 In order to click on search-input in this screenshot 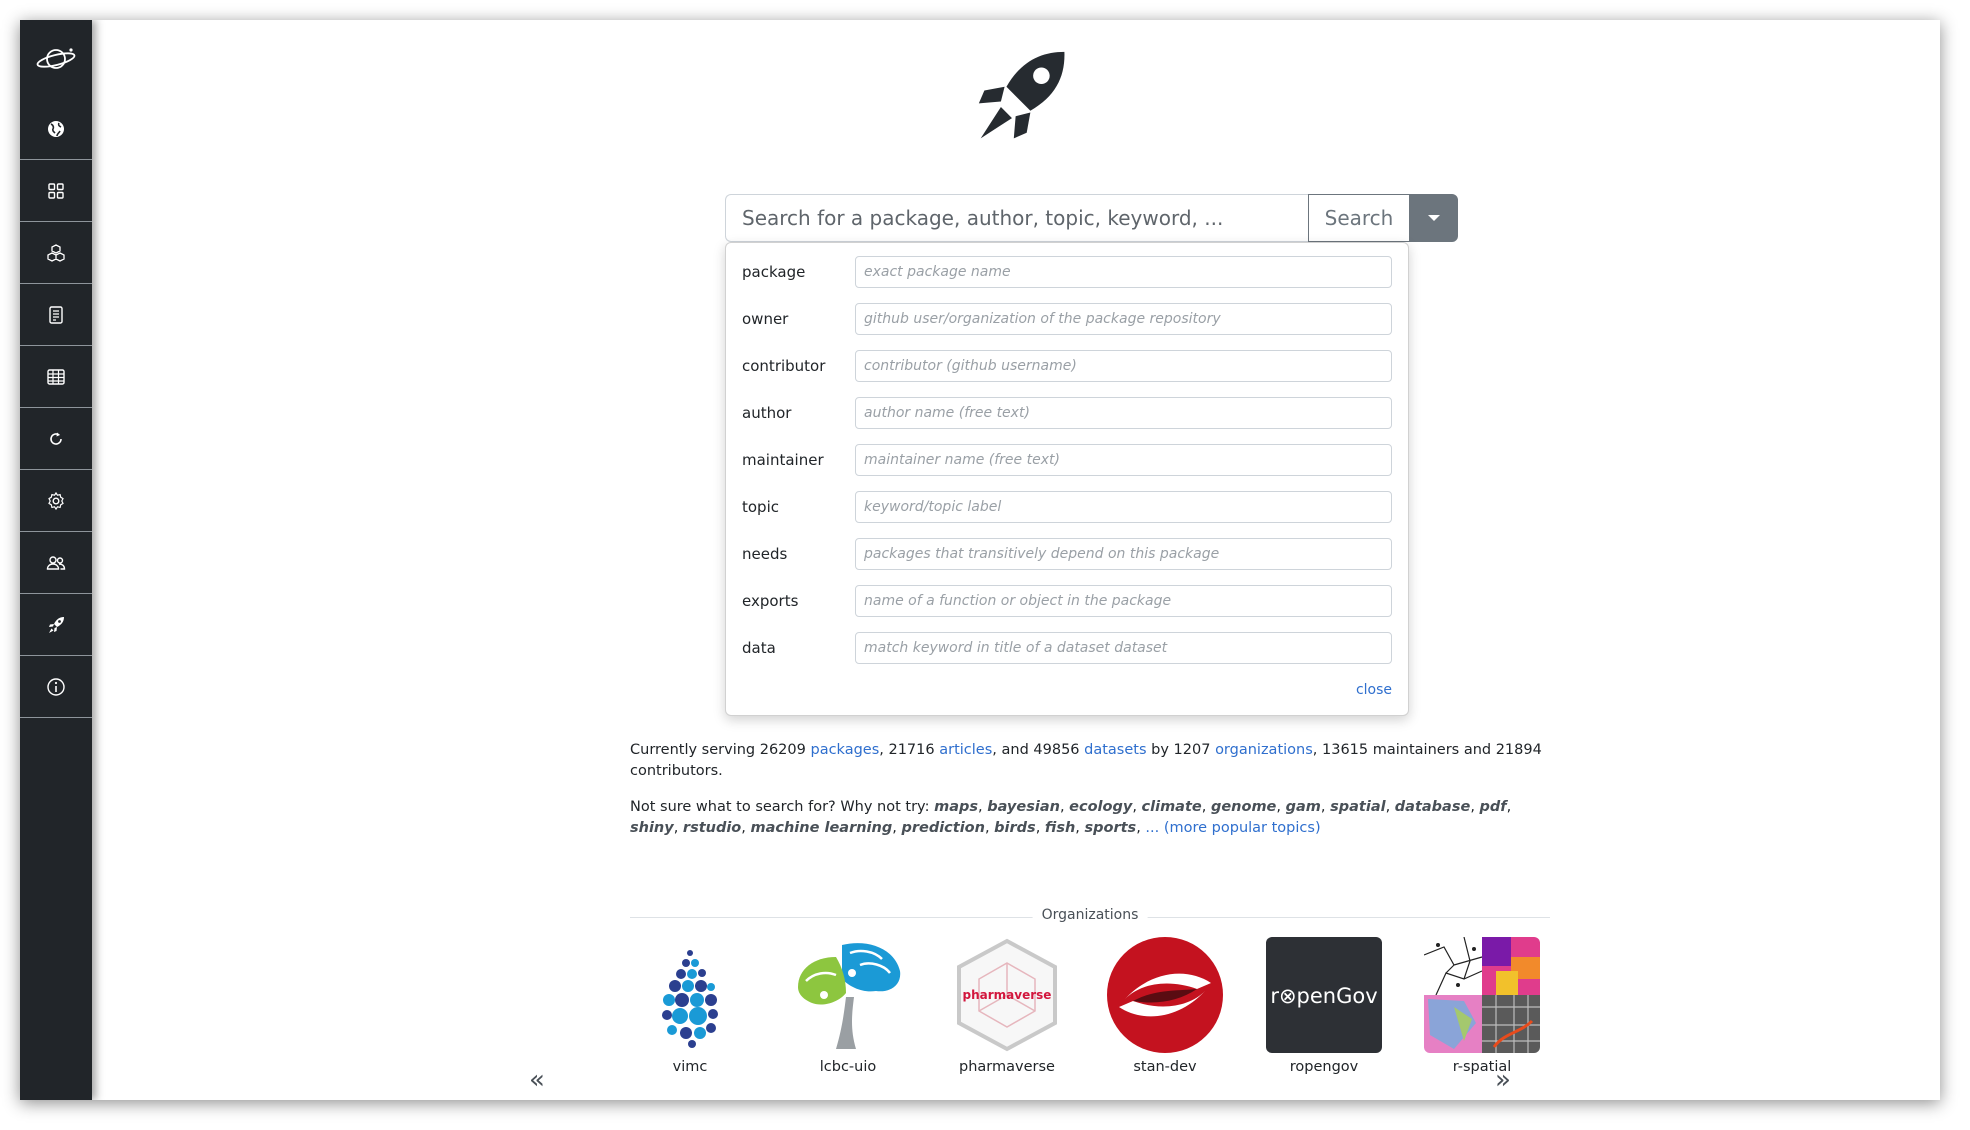, I will do `click(1016, 218)`.